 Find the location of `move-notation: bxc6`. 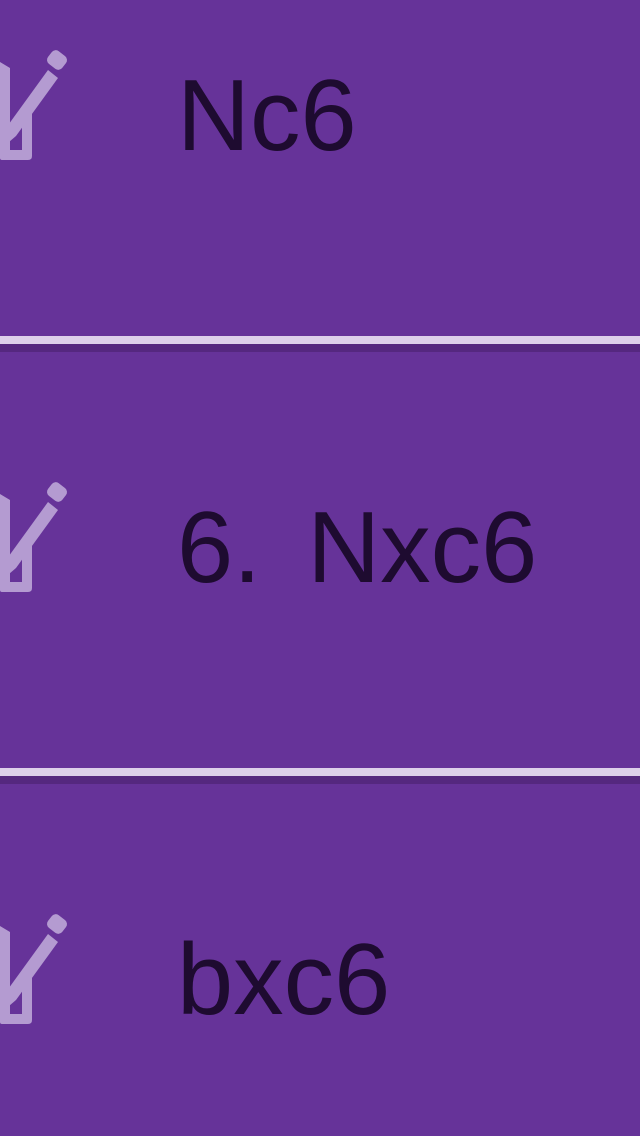

move-notation: bxc6 is located at coordinates (283, 980).